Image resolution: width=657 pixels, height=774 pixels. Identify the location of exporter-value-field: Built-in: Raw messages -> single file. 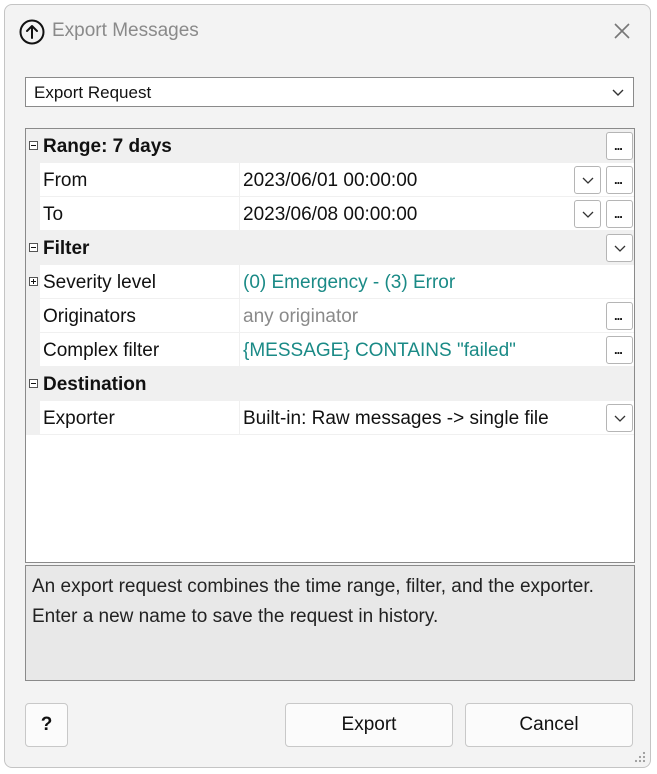
(437, 417).